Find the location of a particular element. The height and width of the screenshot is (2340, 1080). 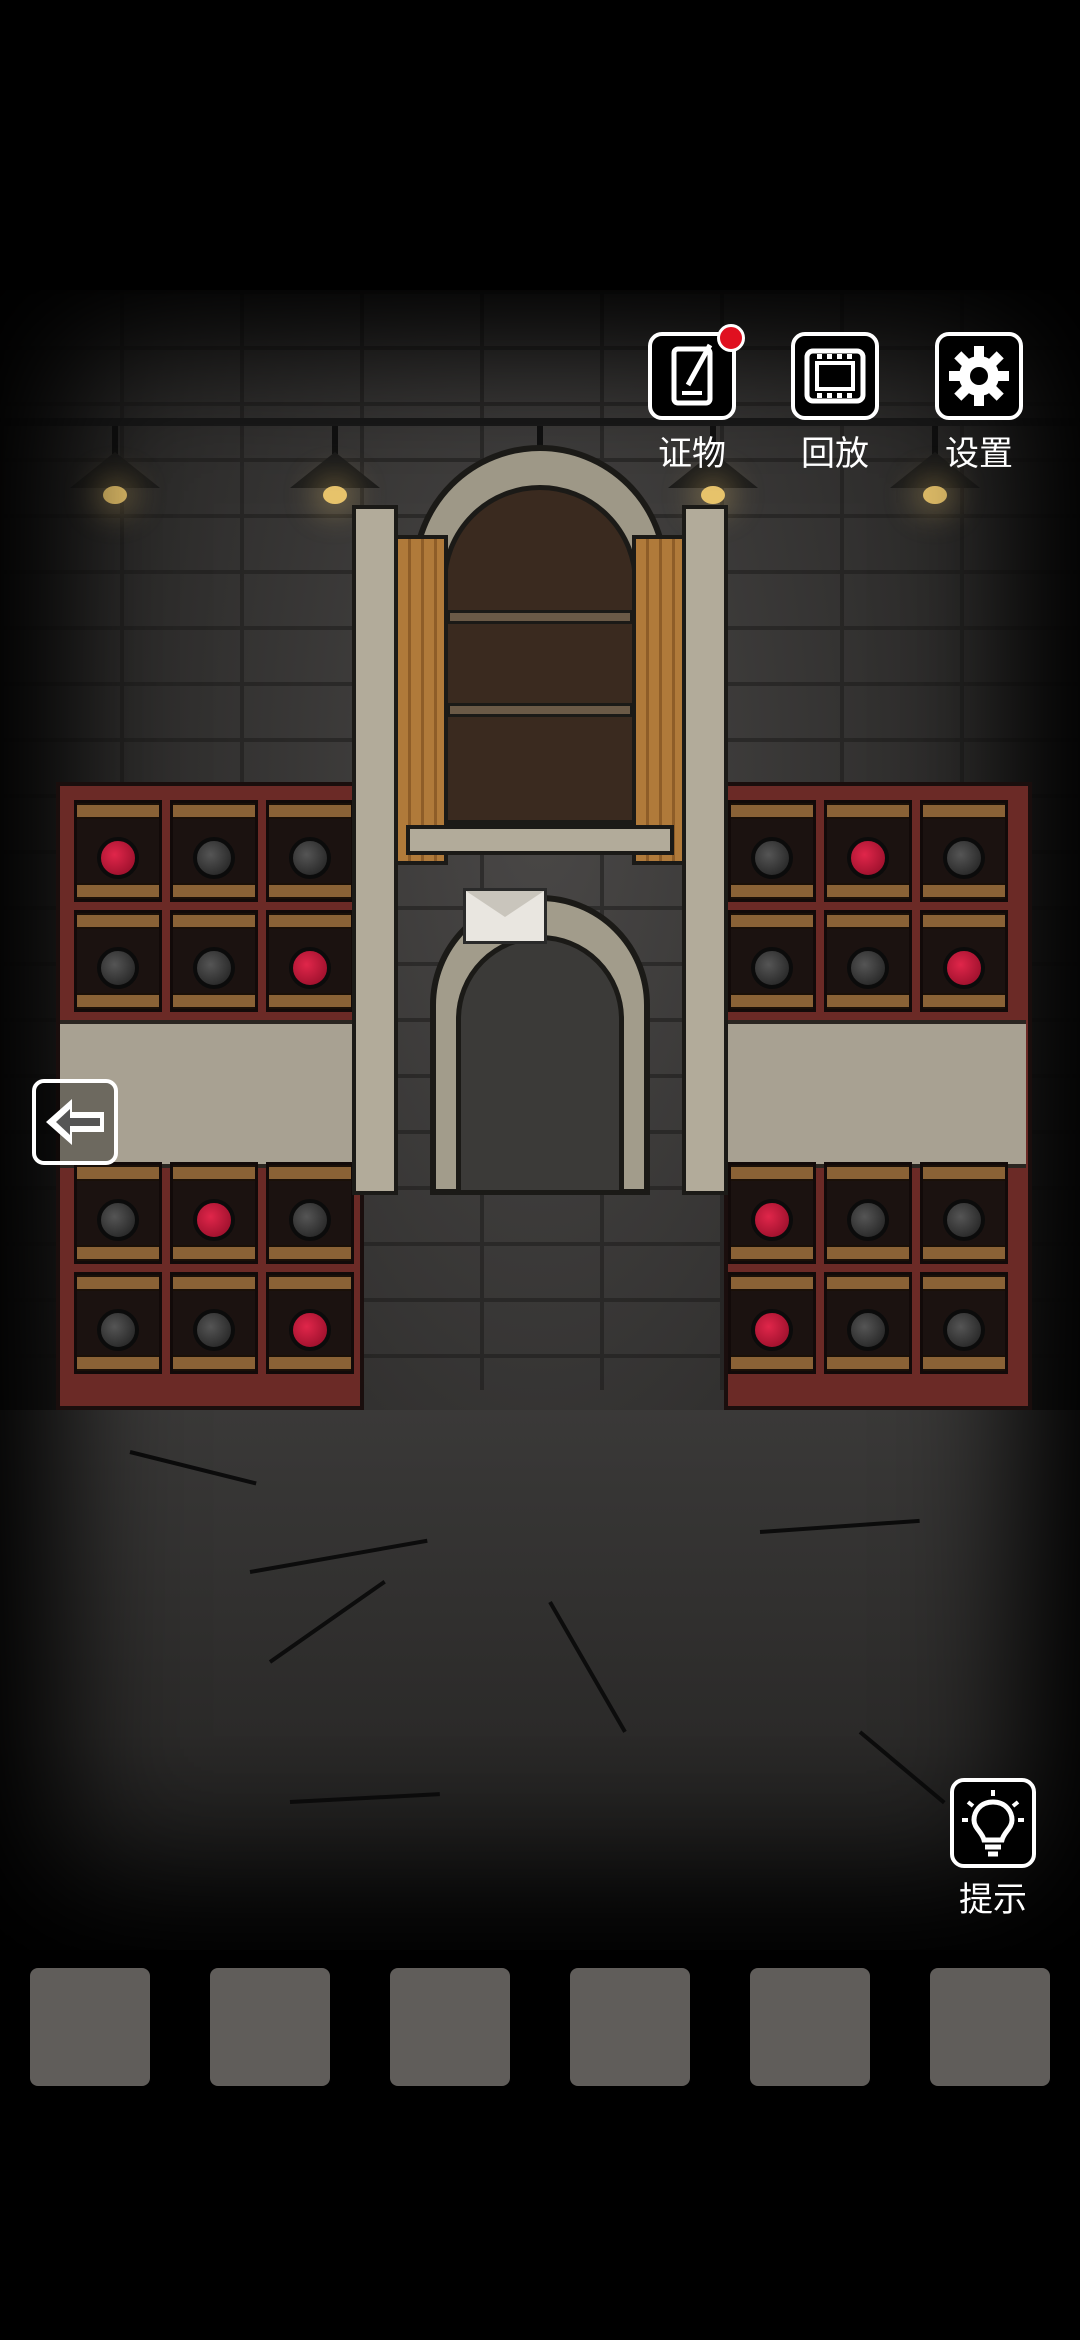

lower-archway is located at coordinates (540, 1065).